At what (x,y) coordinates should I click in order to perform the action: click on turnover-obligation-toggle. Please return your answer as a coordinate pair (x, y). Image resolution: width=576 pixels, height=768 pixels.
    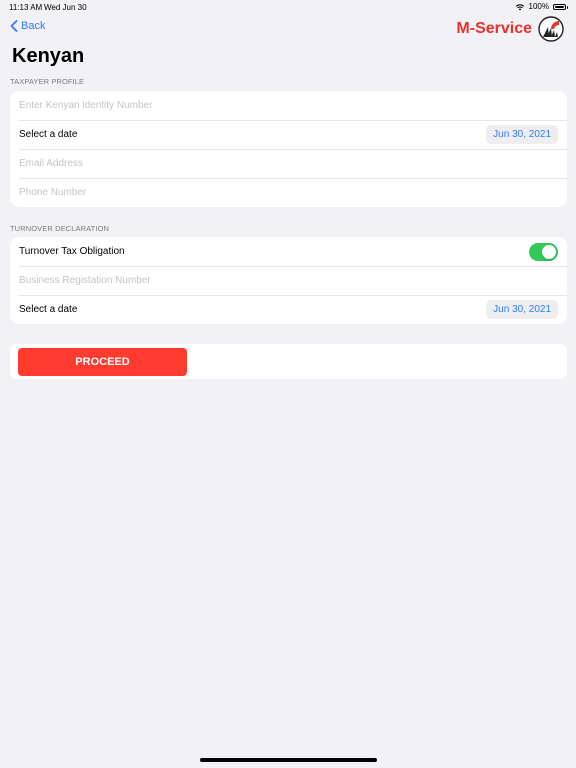
    Looking at the image, I should click on (543, 251).